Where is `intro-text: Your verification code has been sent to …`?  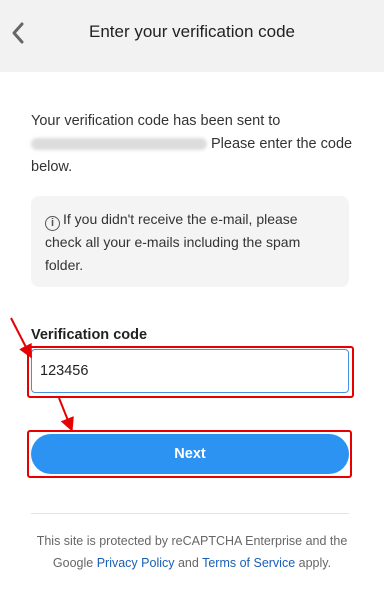
intro-text: Your verification code has been sent to … is located at coordinates (196, 144).